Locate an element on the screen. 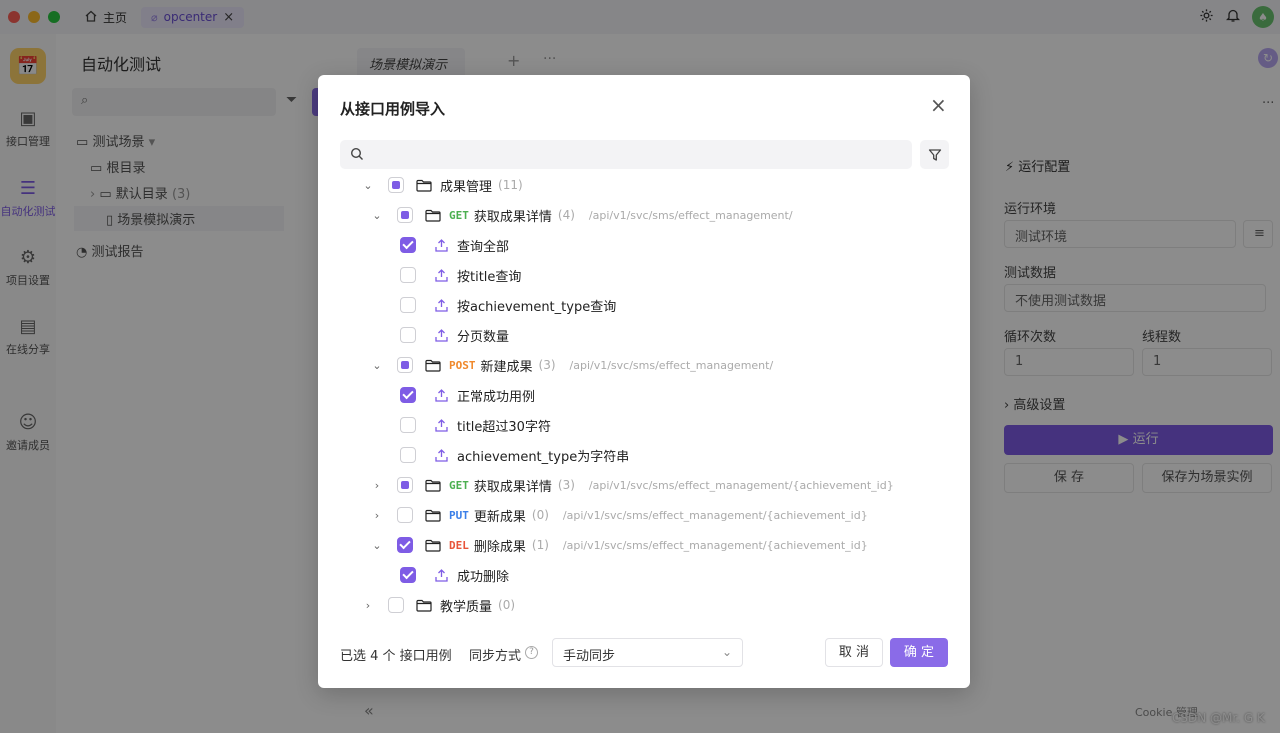  folder-row: ⌄ 成果管理 (11) is located at coordinates (638, 185).